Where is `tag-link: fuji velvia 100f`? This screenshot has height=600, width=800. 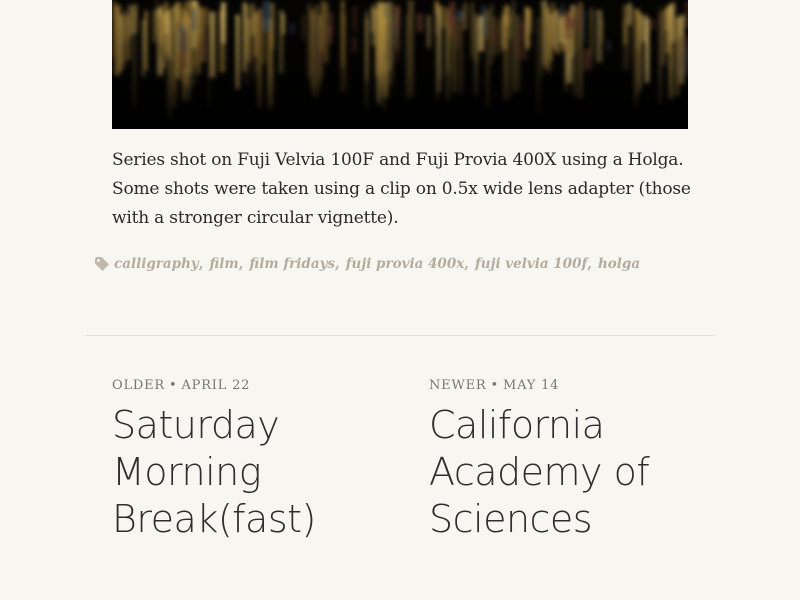
tag-link: fuji velvia 100f is located at coordinates (531, 264).